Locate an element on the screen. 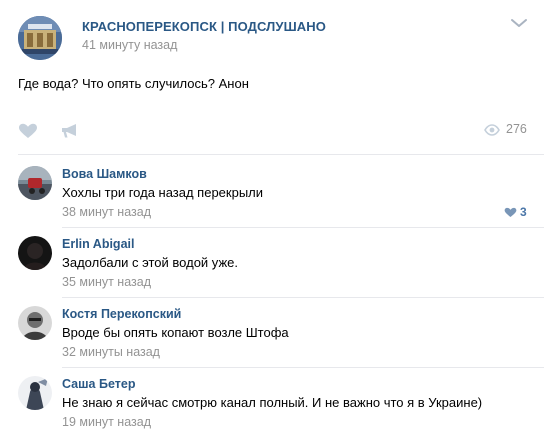 This screenshot has width=544, height=441. comment-author: Костя Перекопский is located at coordinates (121, 314).